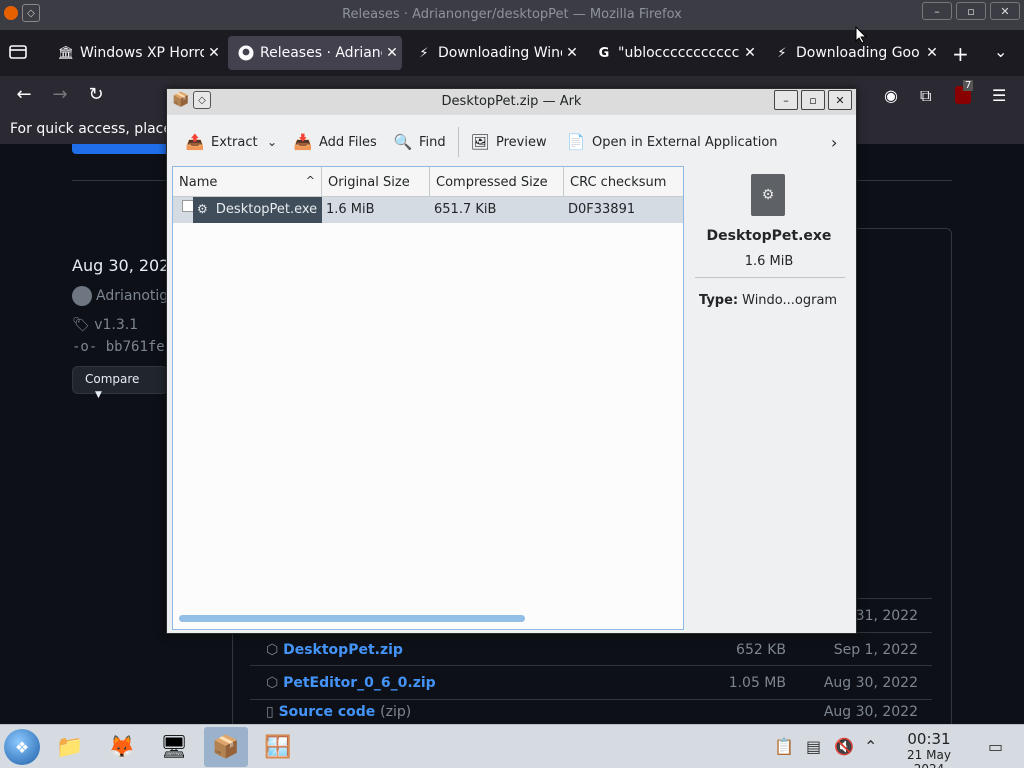  Describe the element at coordinates (768, 195) in the screenshot. I see `executable-file-icon: ⚙` at that location.